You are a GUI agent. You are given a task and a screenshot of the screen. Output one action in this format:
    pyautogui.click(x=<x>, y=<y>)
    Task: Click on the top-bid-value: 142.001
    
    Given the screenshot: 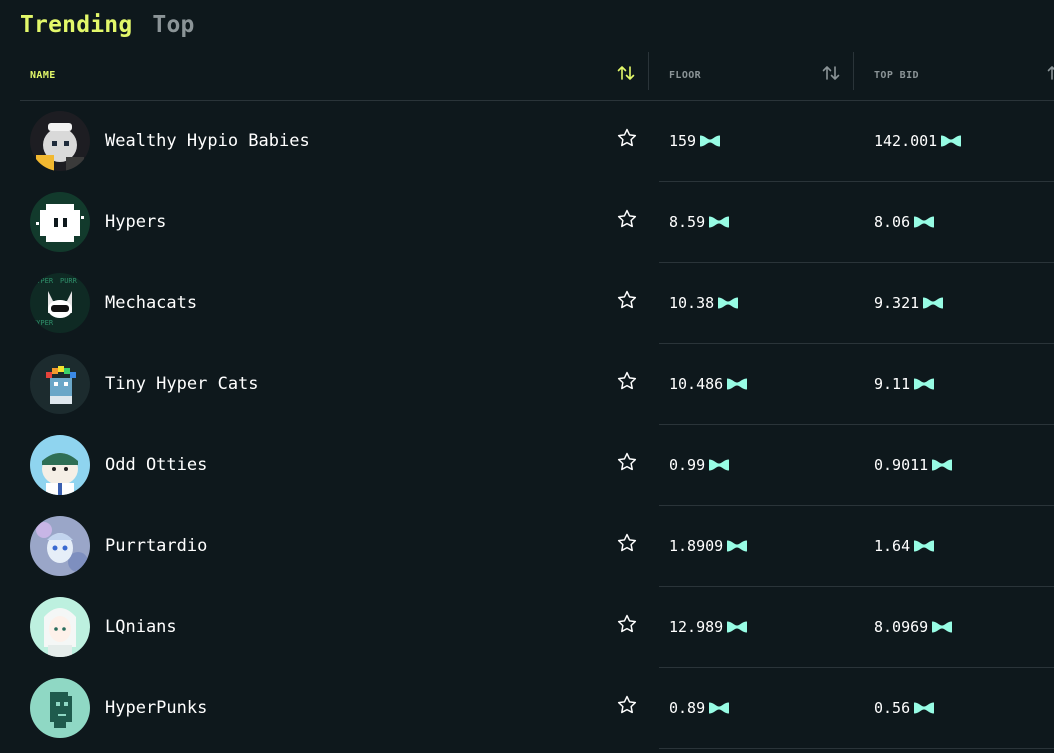 What is the action you would take?
    pyautogui.click(x=906, y=141)
    